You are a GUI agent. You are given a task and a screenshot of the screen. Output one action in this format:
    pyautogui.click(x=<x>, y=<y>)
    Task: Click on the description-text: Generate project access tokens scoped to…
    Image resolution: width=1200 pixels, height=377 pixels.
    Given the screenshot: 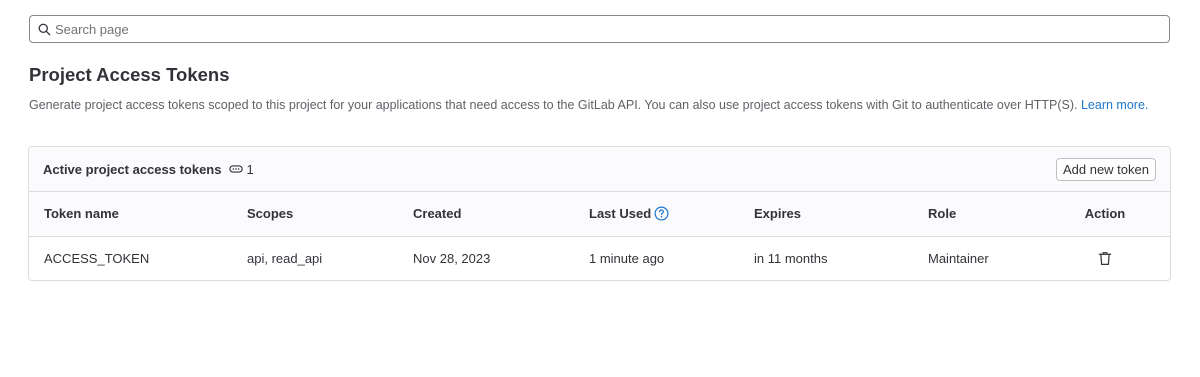 What is the action you would take?
    pyautogui.click(x=553, y=105)
    